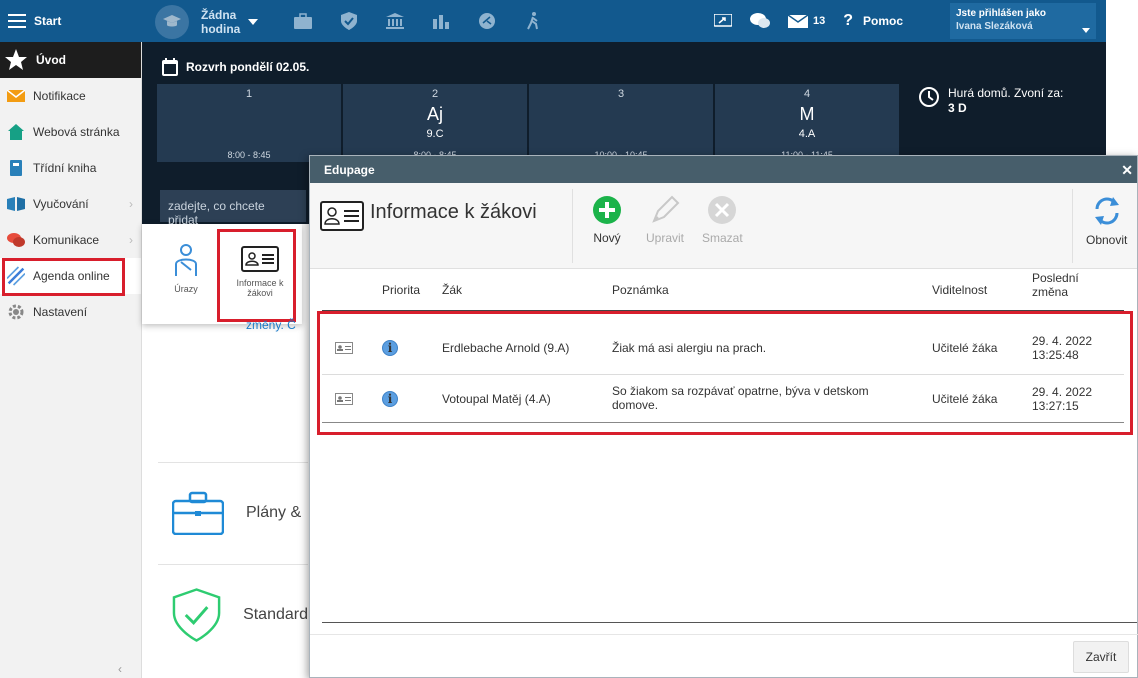  What do you see at coordinates (533, 21) in the screenshot?
I see `hiking-icon` at bounding box center [533, 21].